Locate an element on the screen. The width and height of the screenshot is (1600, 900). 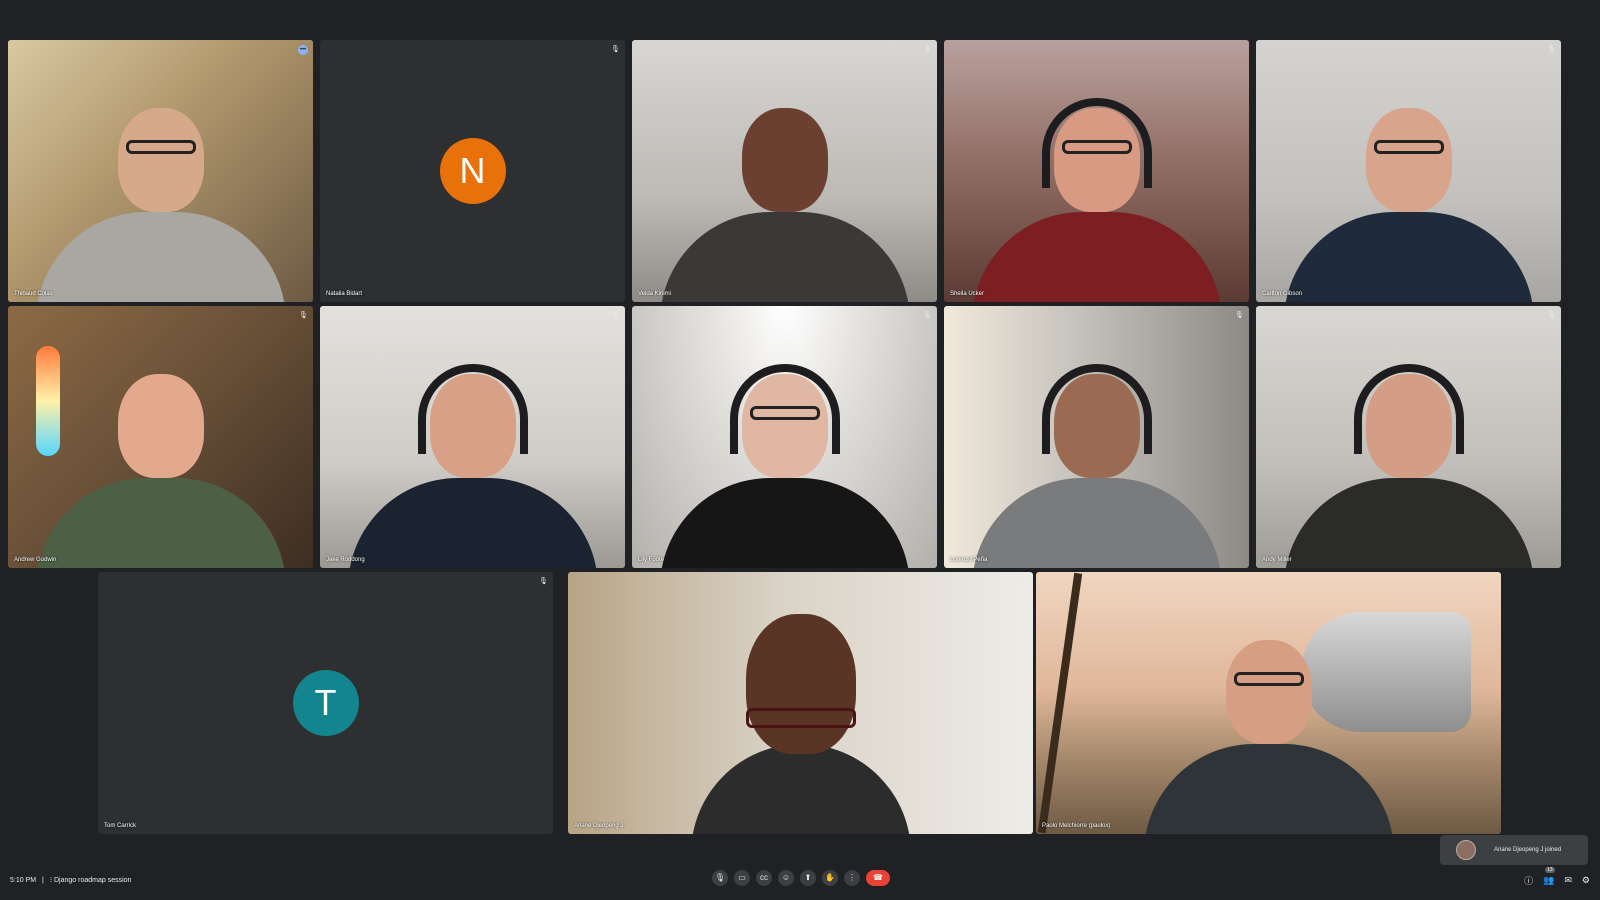
participant-name: Lorenzo Peña is located at coordinates (969, 560).